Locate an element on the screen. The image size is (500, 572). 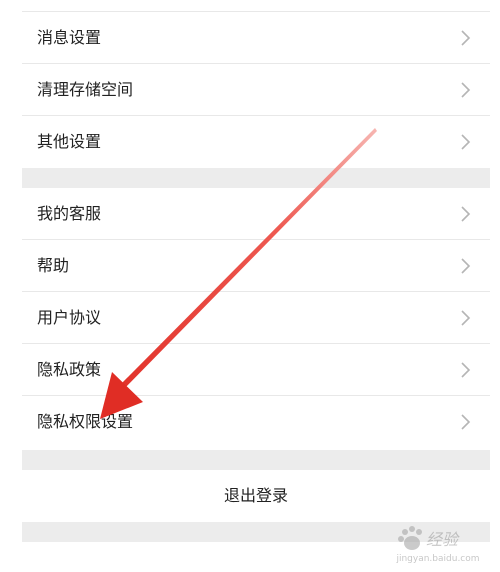
row-label: 清理存储空间 is located at coordinates (85, 89).